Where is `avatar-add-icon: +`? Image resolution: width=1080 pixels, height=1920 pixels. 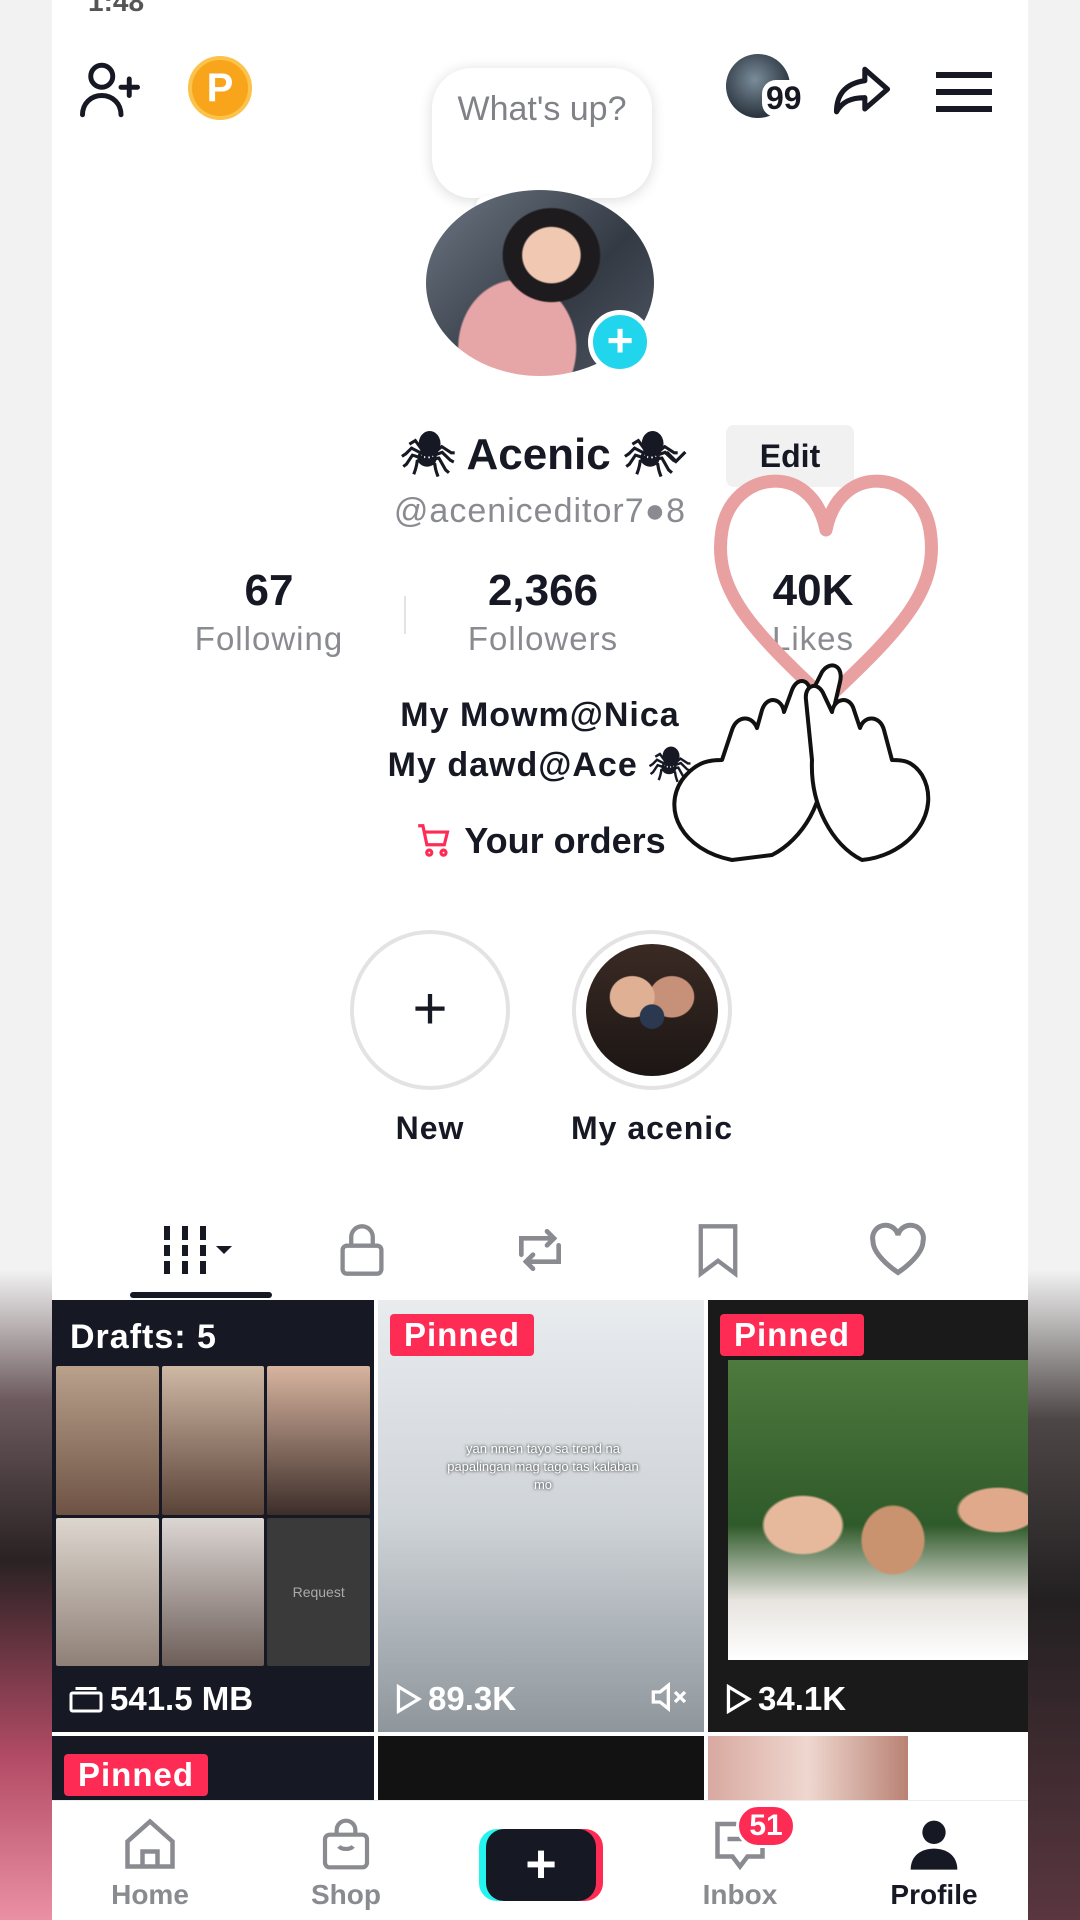
avatar-add-icon: + is located at coordinates (620, 342).